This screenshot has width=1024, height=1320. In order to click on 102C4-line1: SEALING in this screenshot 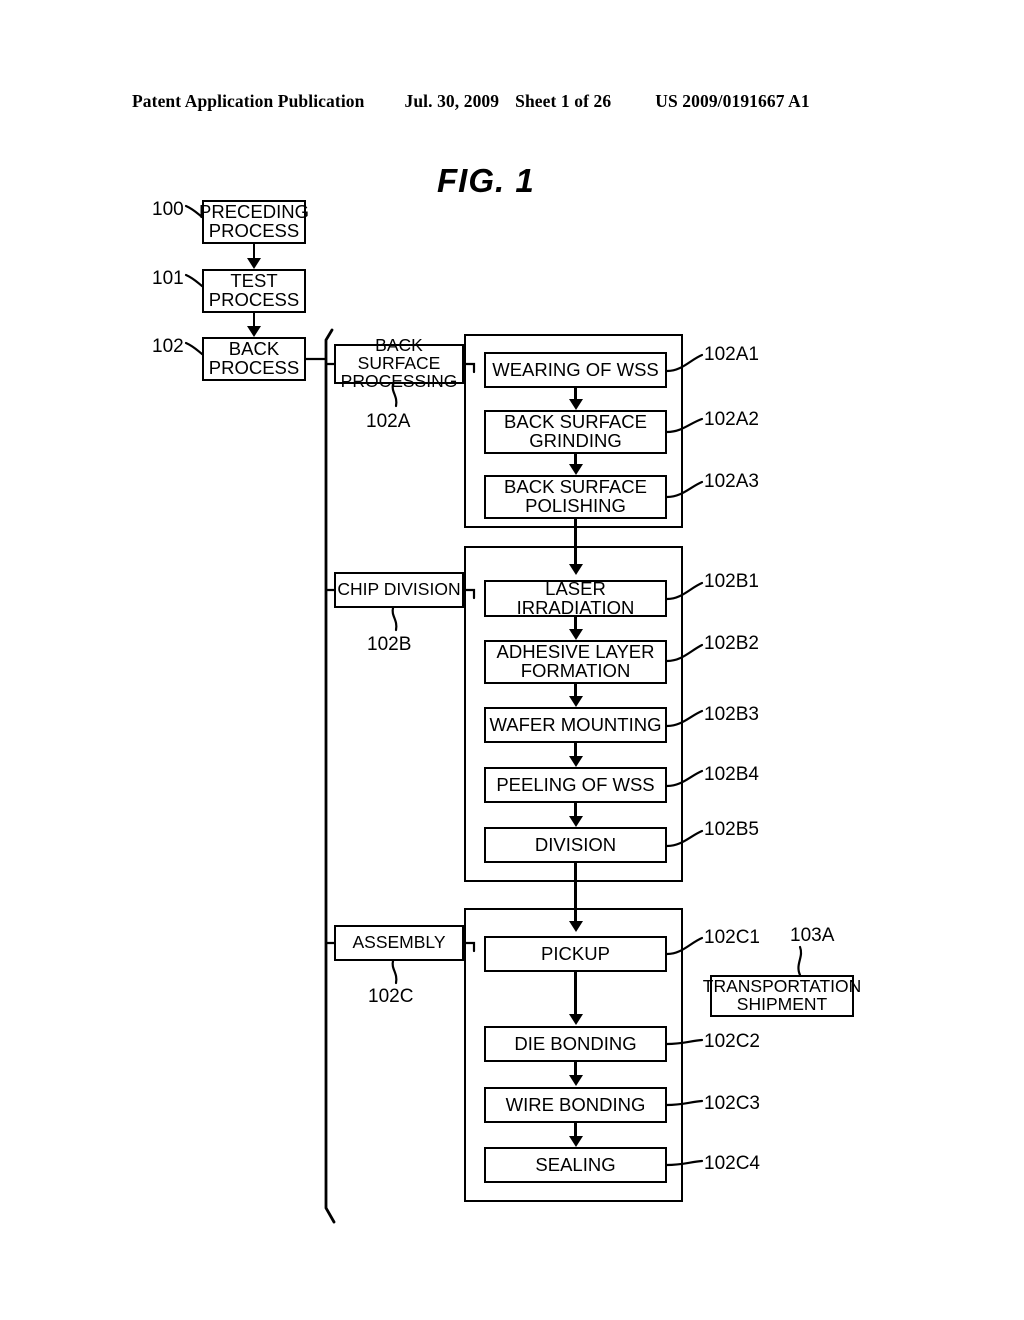, I will do `click(575, 1164)`.